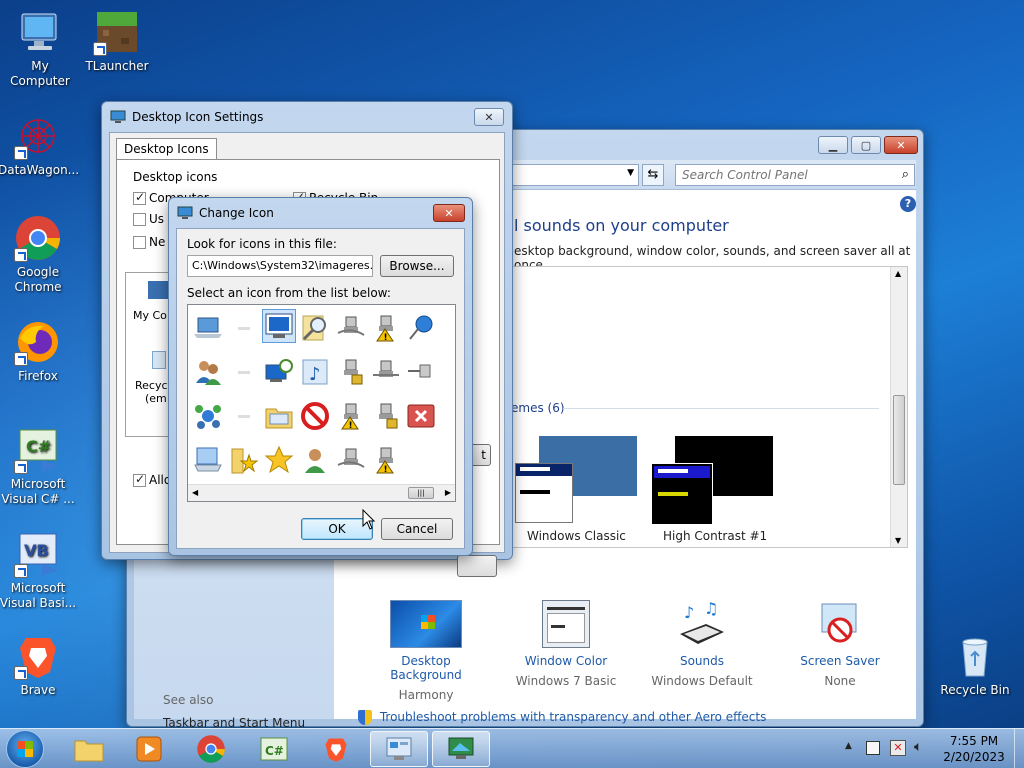 The height and width of the screenshot is (768, 1024). Describe the element at coordinates (477, 566) in the screenshot. I see `apply-button` at that location.